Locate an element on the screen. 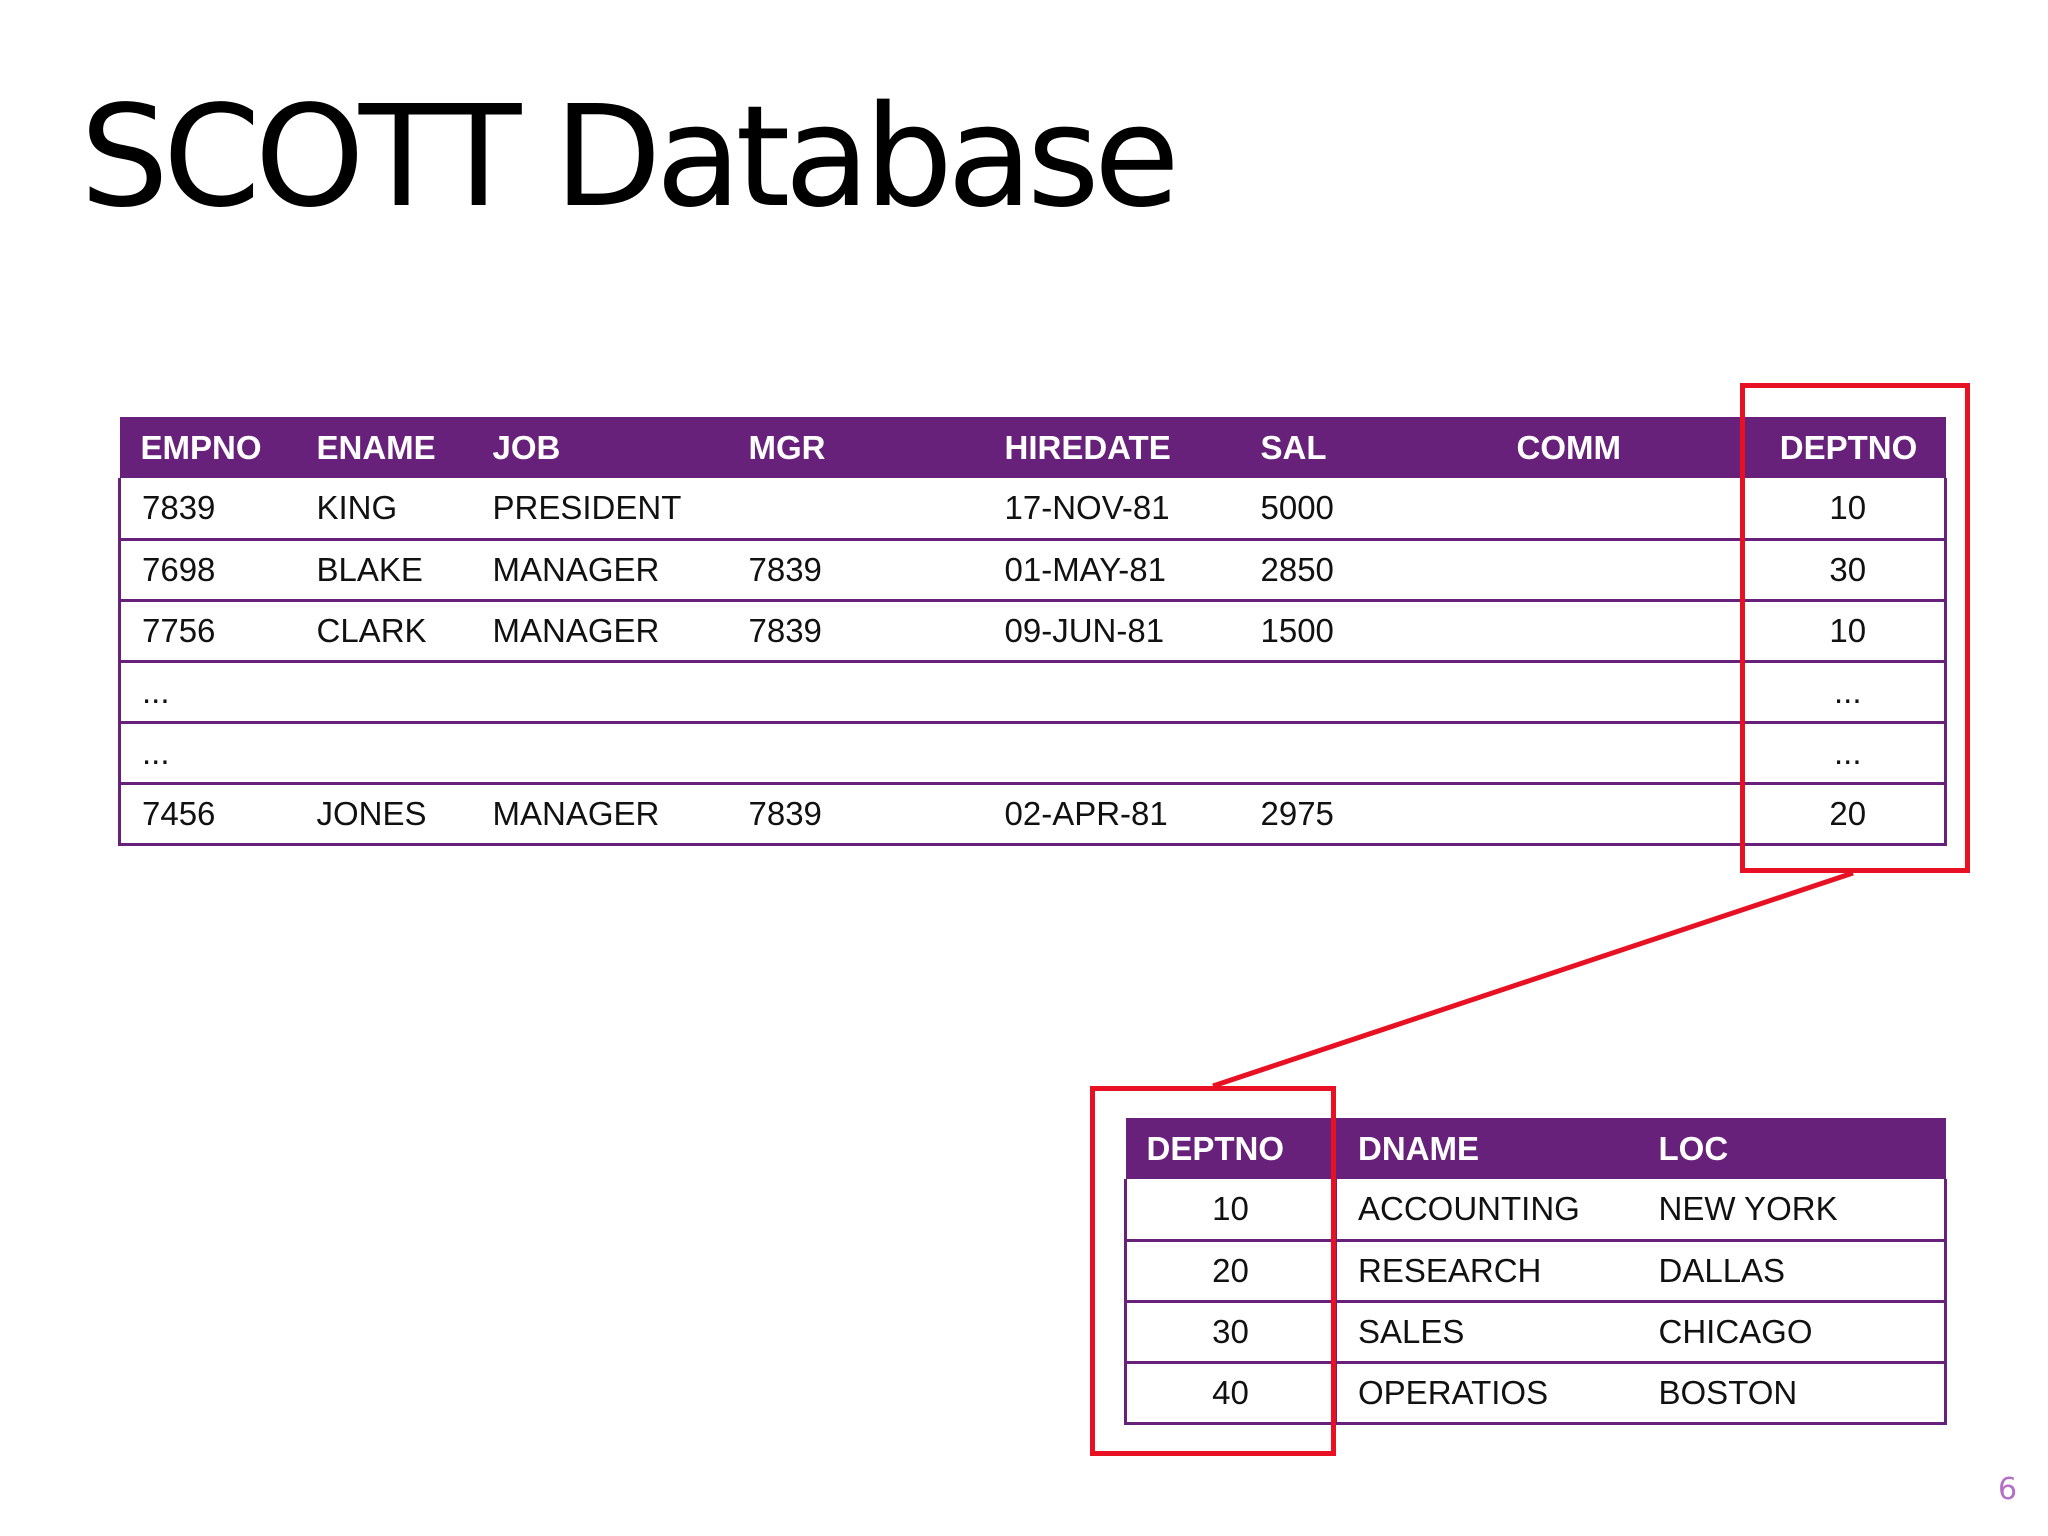 The image size is (2048, 1536). emp-ename: CLARK is located at coordinates (383, 631).